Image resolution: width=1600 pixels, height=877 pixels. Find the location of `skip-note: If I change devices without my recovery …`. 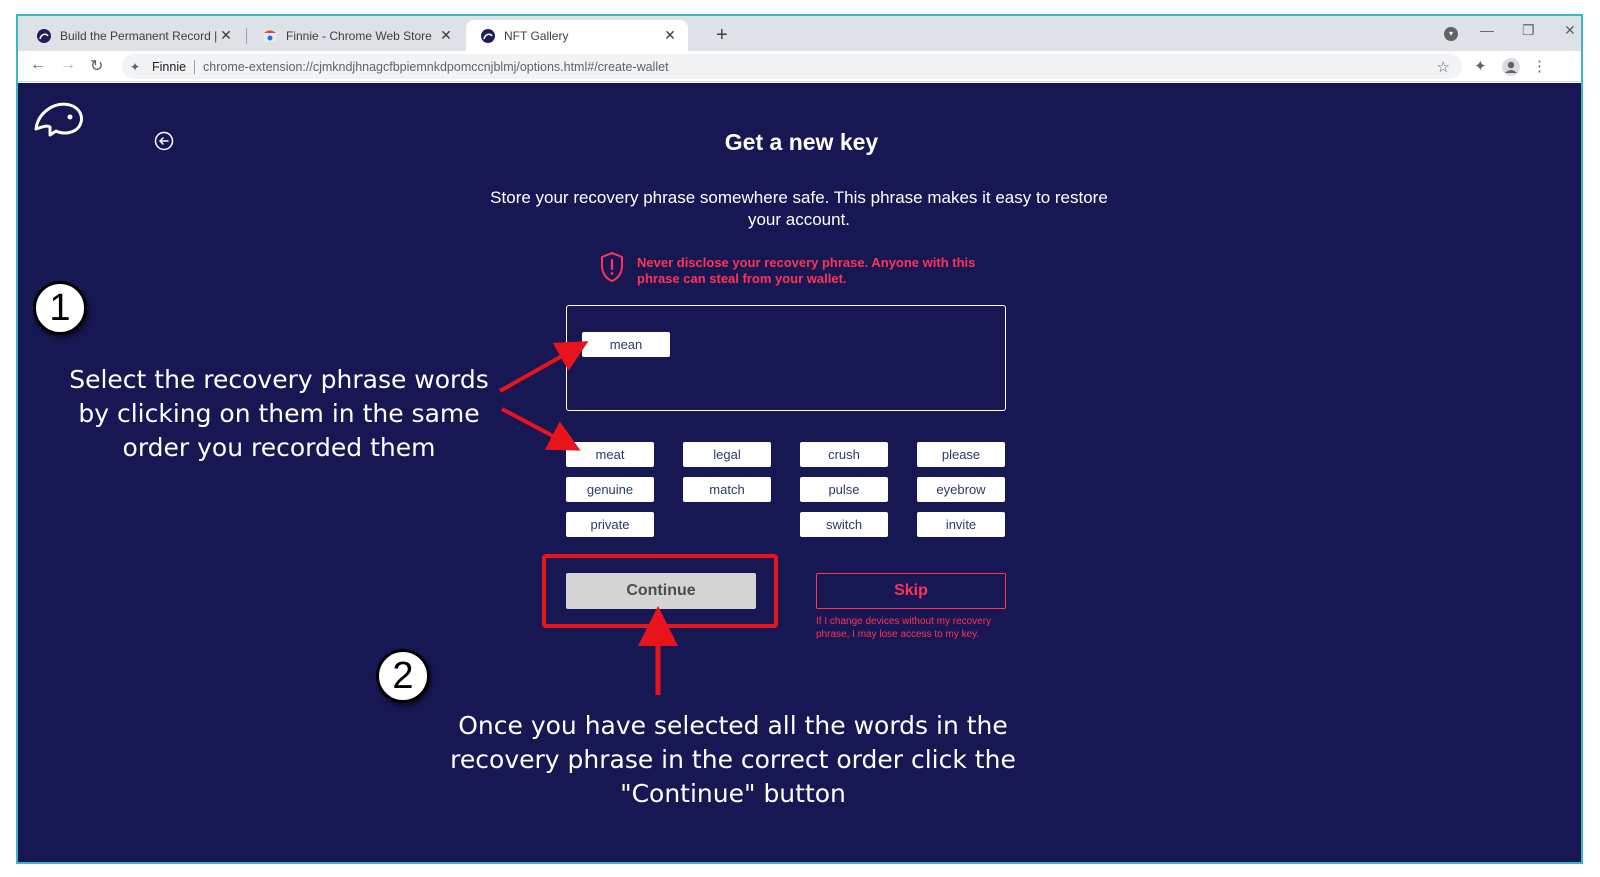

skip-note: If I change devices without my recovery … is located at coordinates (904, 628).